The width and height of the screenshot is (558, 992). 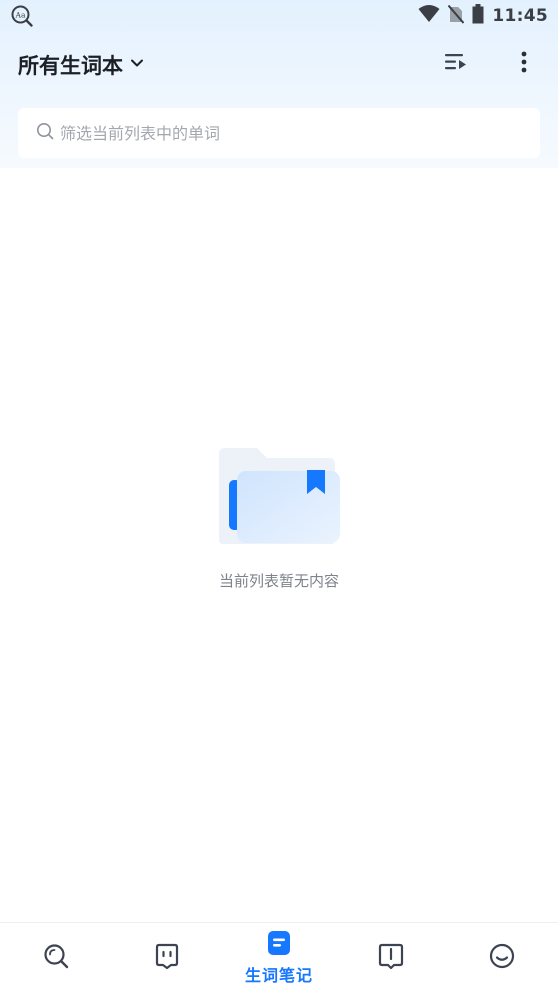 I want to click on dictionary-search-icon: Aa, so click(x=22, y=16).